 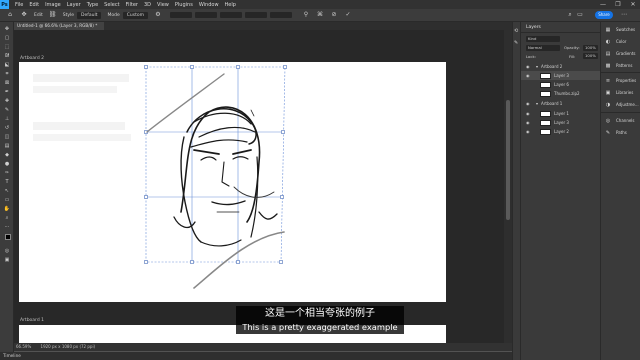 I want to click on layer-row: Thumbs.zip2, so click(x=561, y=93).